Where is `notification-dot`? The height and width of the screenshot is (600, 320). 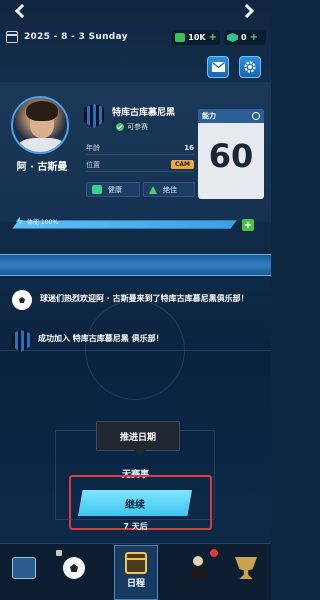 notification-dot is located at coordinates (214, 553).